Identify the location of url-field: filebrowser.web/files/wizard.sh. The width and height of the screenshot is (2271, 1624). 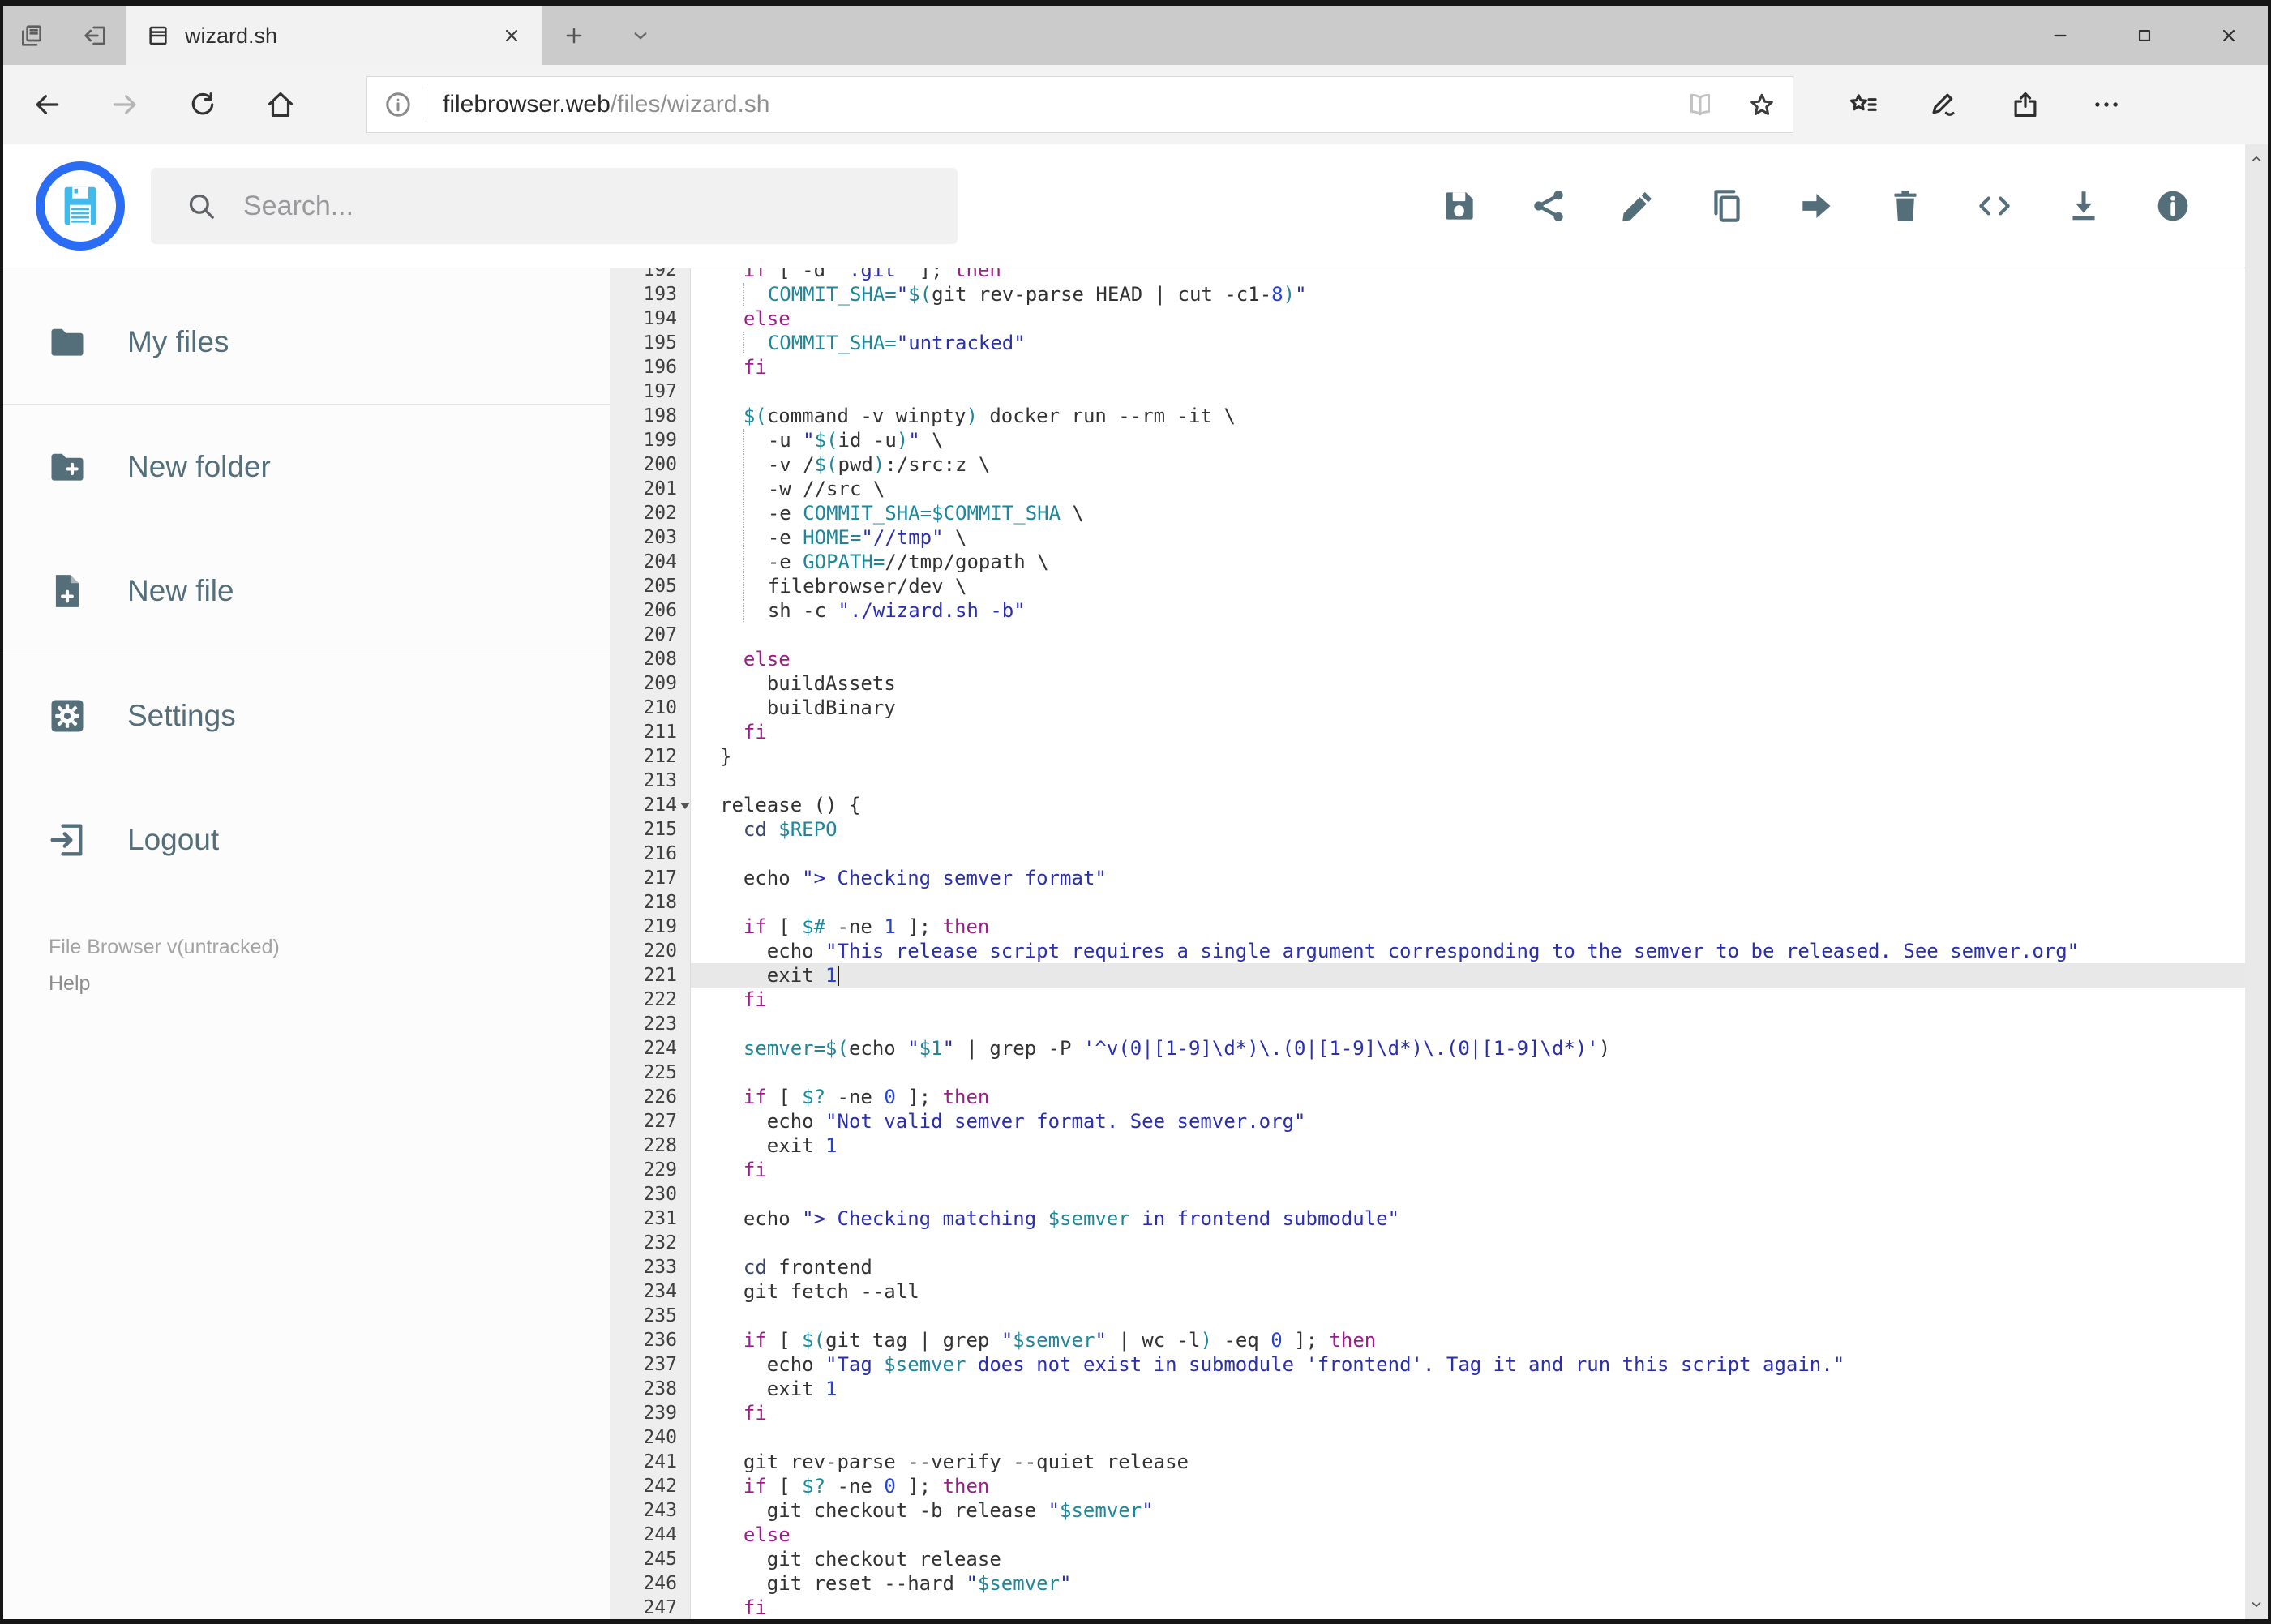
(1080, 105).